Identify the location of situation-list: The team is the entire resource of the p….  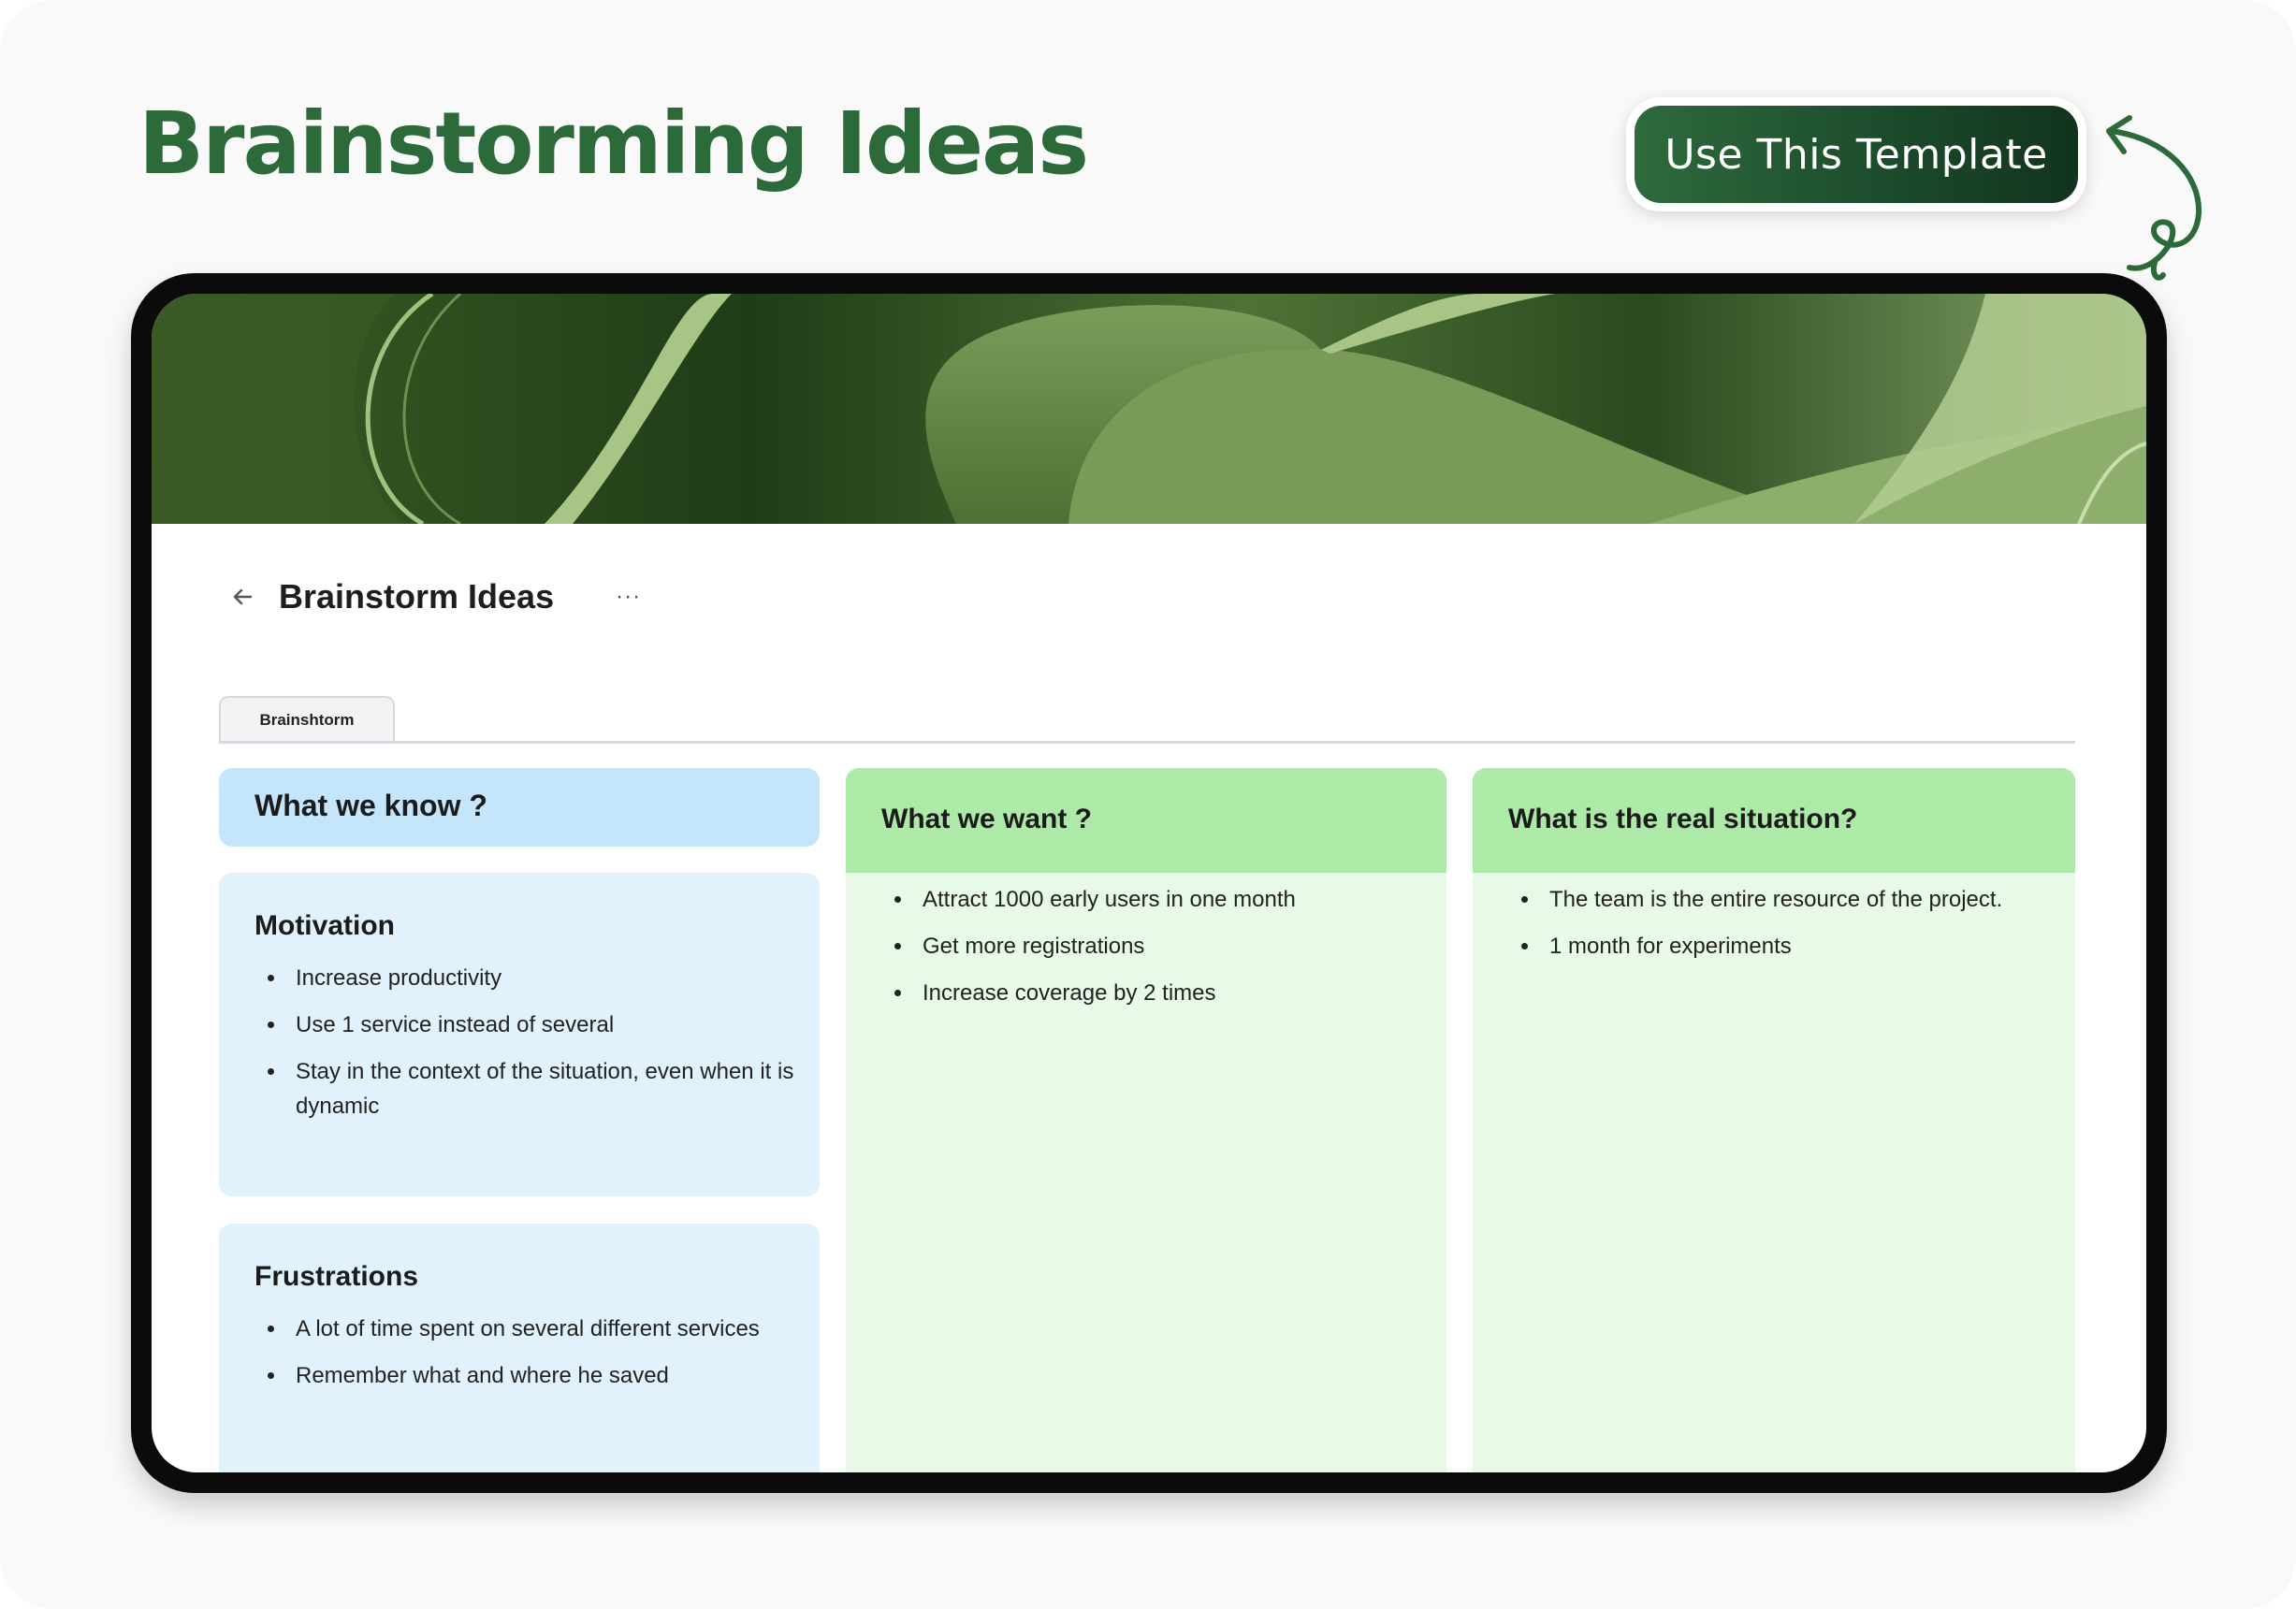
(1784, 929).